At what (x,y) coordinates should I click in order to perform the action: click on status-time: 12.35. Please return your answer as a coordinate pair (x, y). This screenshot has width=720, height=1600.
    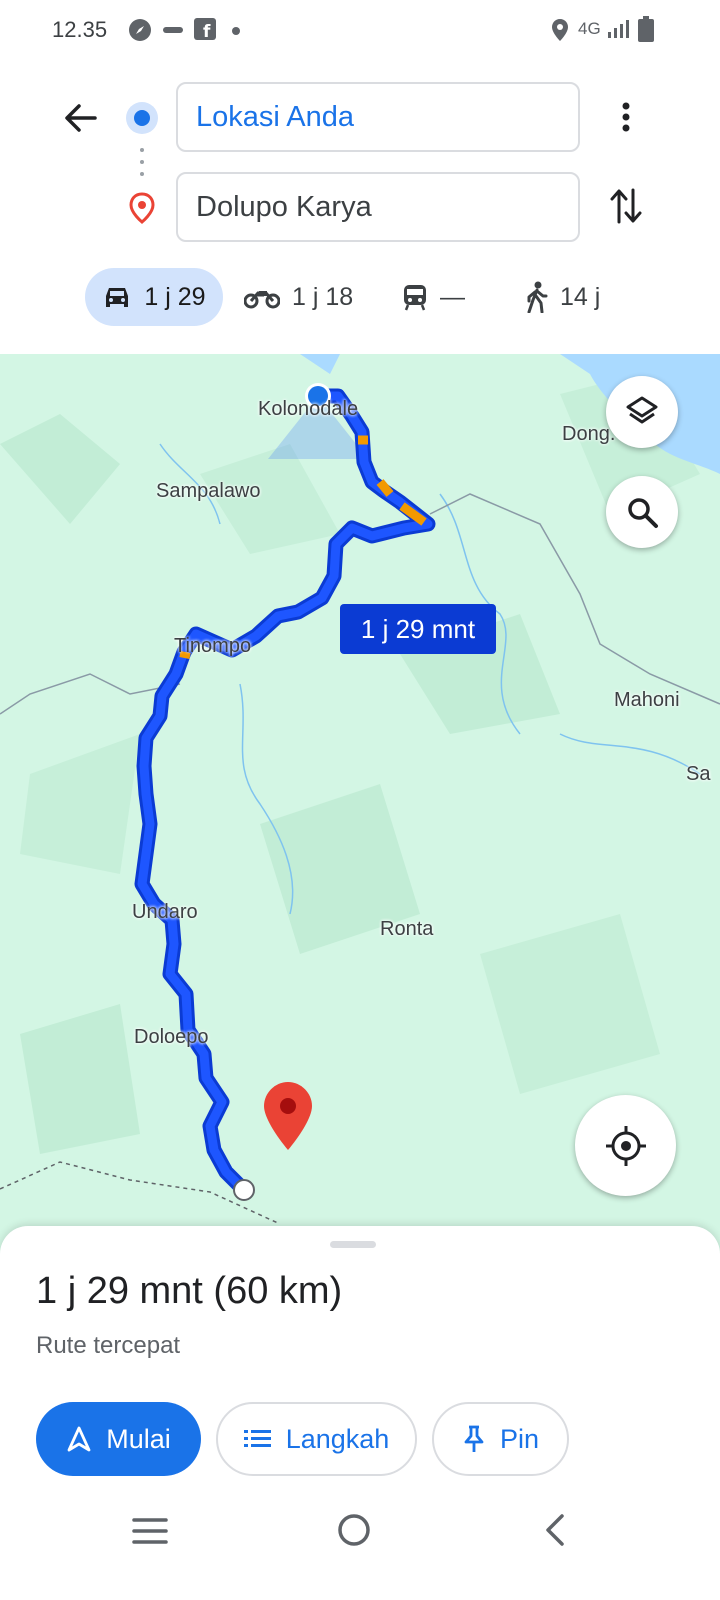
    Looking at the image, I should click on (80, 29).